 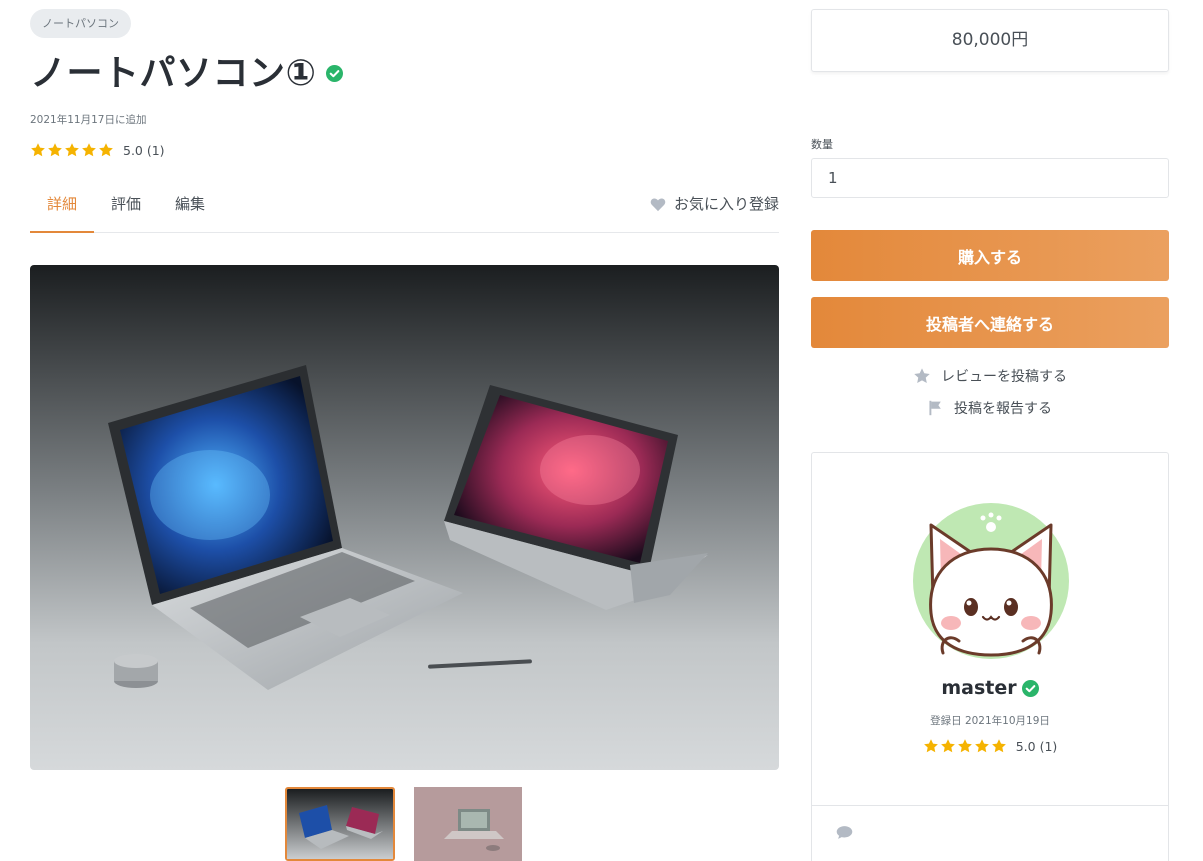 I want to click on favorite-button: お気に入り登録, so click(x=714, y=204).